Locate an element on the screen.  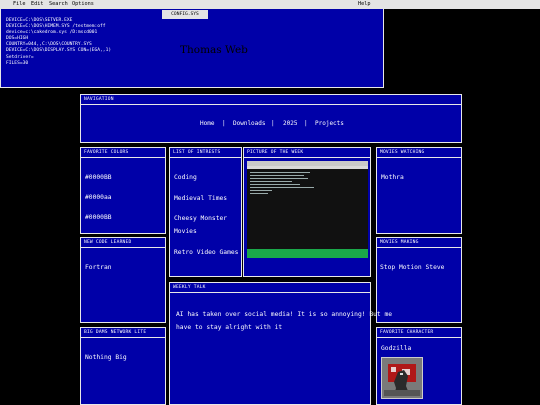
interest-item: Coding is located at coordinates (185, 177).